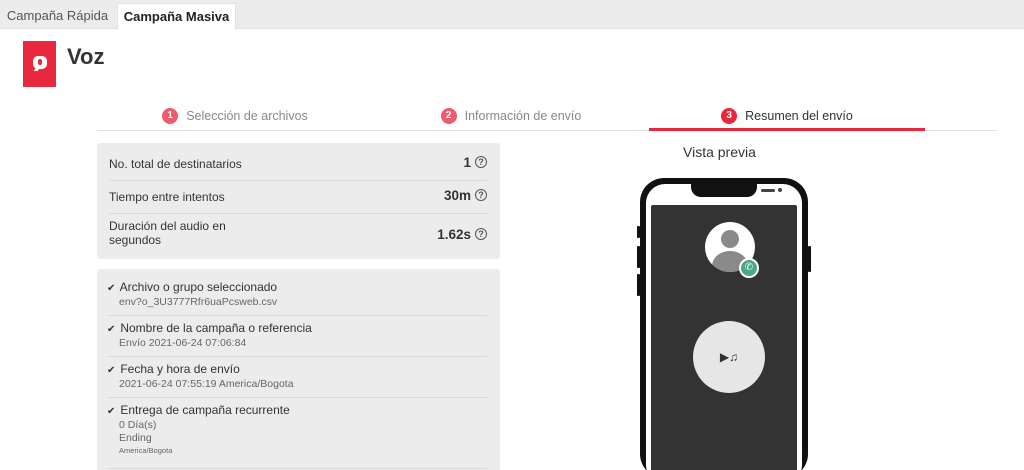  What do you see at coordinates (512, 15) in the screenshot?
I see `tab-bar: Campaña Rápida Campaña Masiva` at bounding box center [512, 15].